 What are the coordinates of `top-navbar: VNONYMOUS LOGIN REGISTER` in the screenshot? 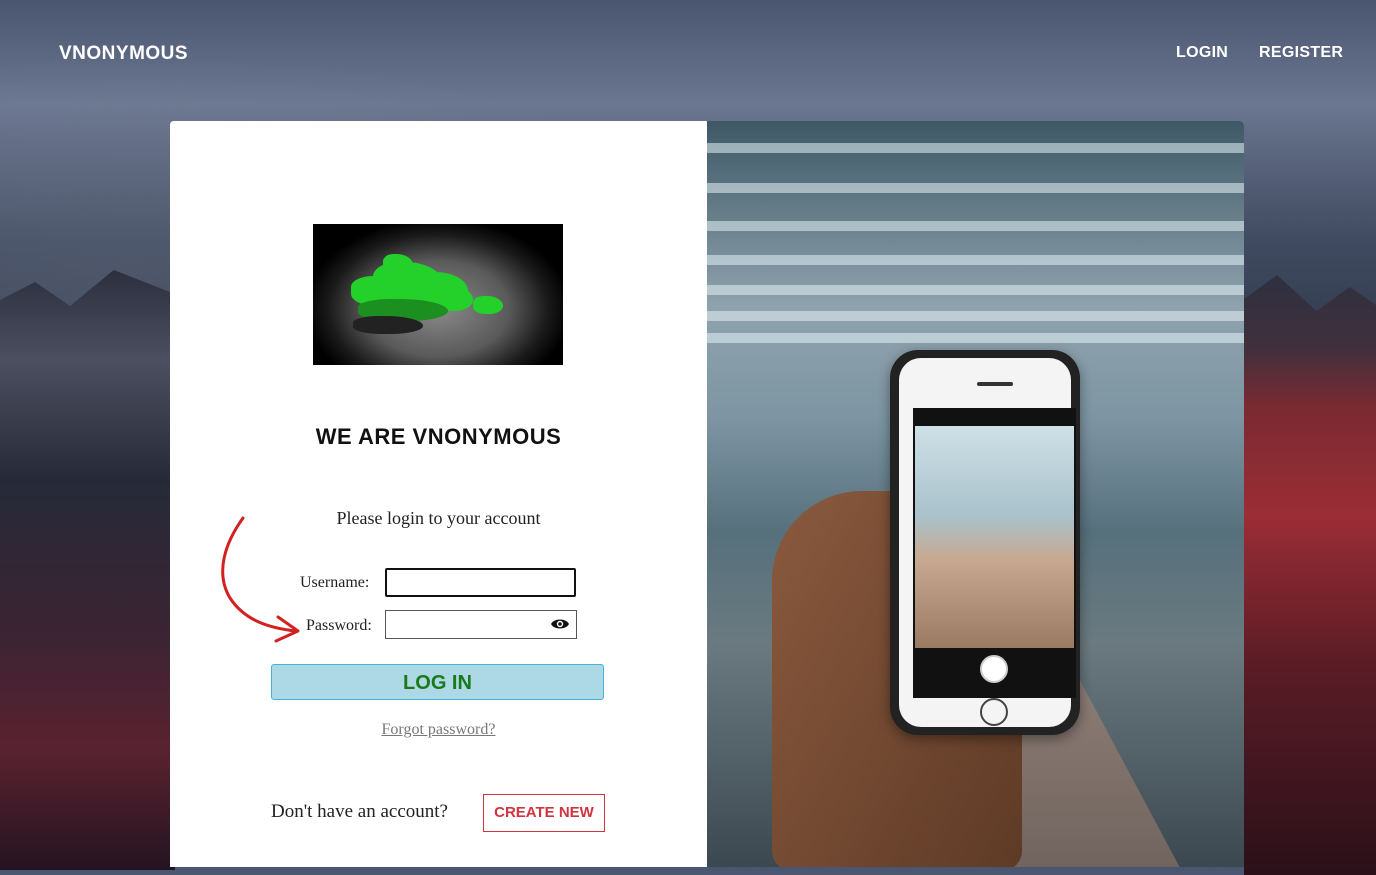 It's located at (688, 55).